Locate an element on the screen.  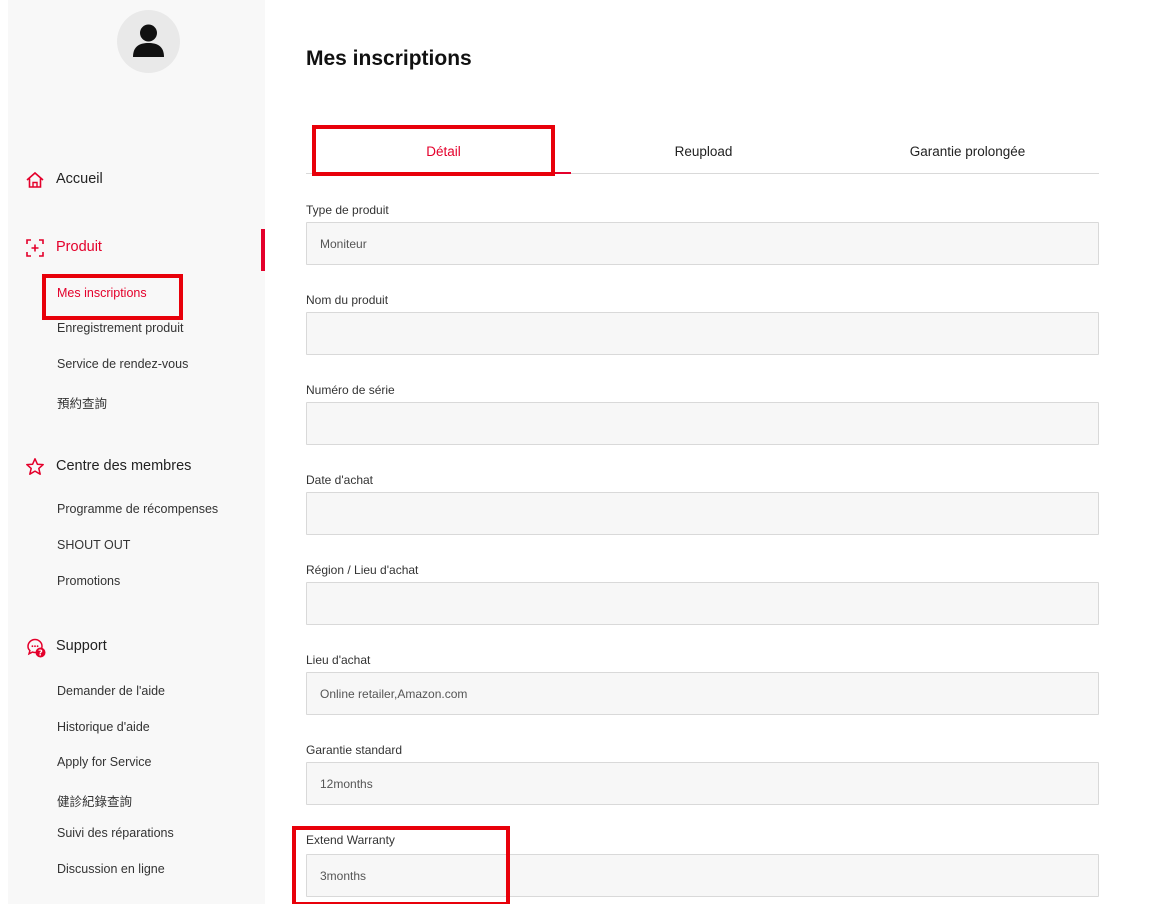
sidebar-item-programme-recompenses: Programme de récompenses is located at coordinates (137, 509).